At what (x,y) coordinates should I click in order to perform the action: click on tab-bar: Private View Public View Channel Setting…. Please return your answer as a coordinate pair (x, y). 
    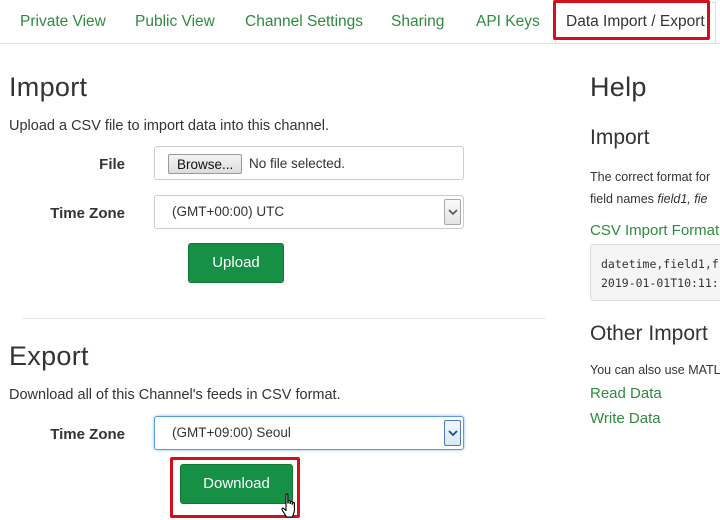
    Looking at the image, I should click on (360, 22).